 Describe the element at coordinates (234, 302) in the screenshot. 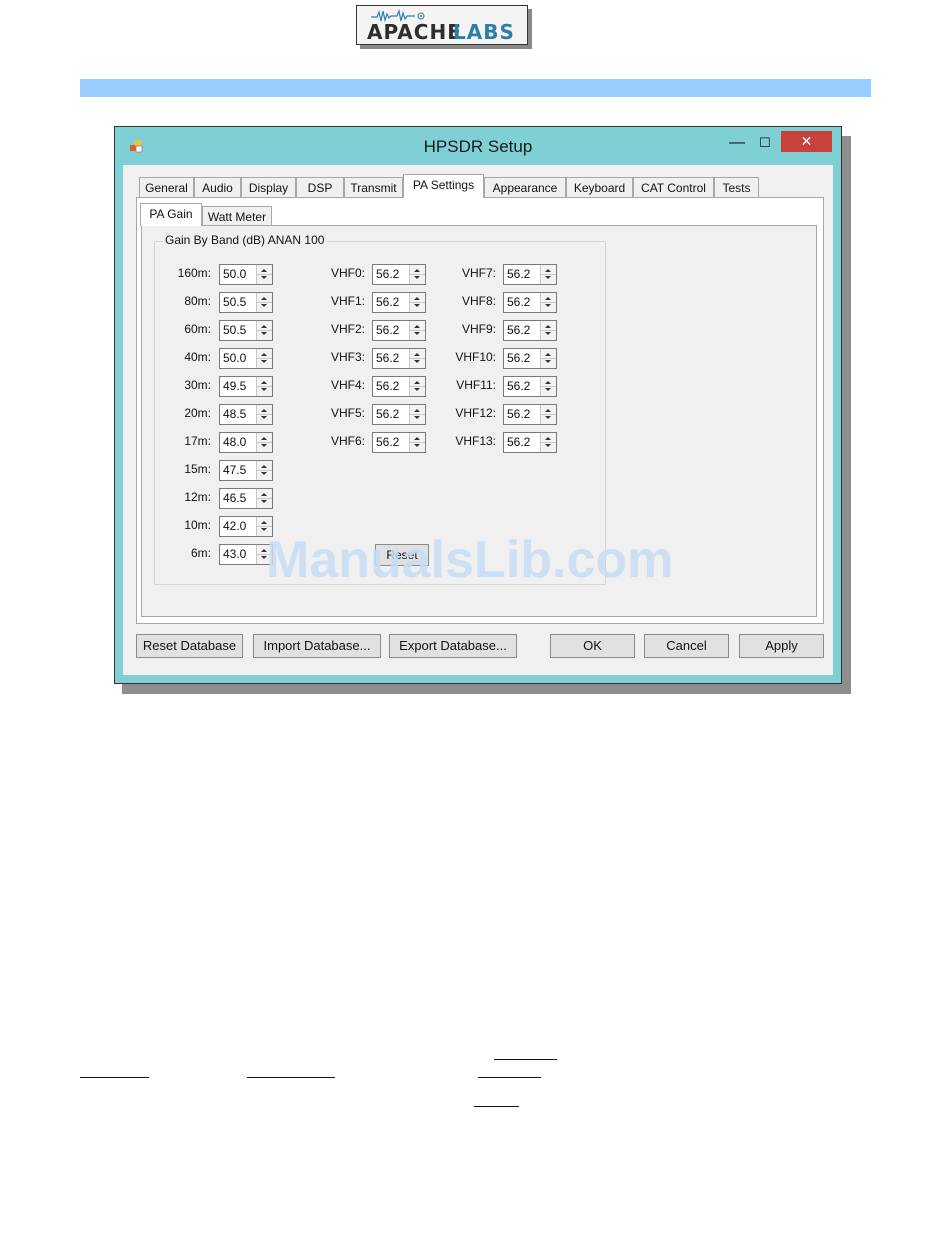

I see `gain-value: 50.5` at that location.